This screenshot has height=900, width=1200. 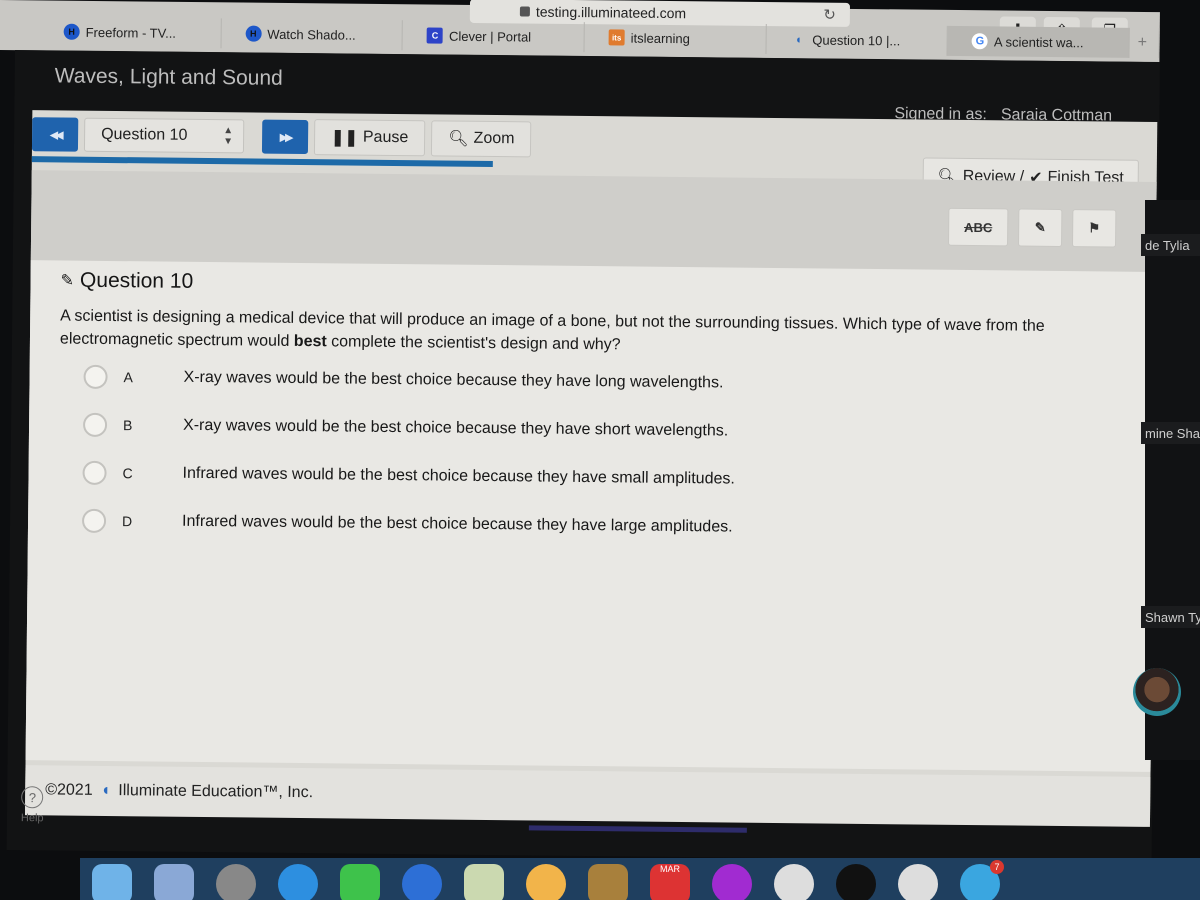 What do you see at coordinates (458, 139) in the screenshot?
I see `magnifier-icon: 🔍︎` at bounding box center [458, 139].